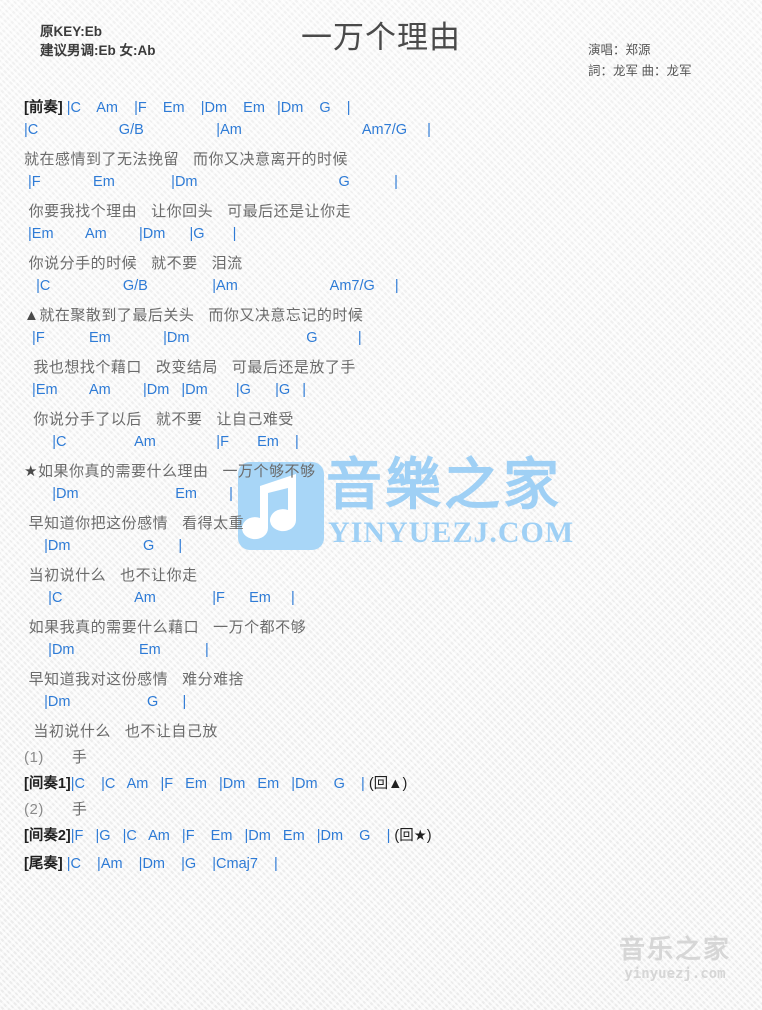  What do you see at coordinates (134, 679) in the screenshot?
I see `lyric-line: 早知道我对这份感情 难分难捨` at bounding box center [134, 679].